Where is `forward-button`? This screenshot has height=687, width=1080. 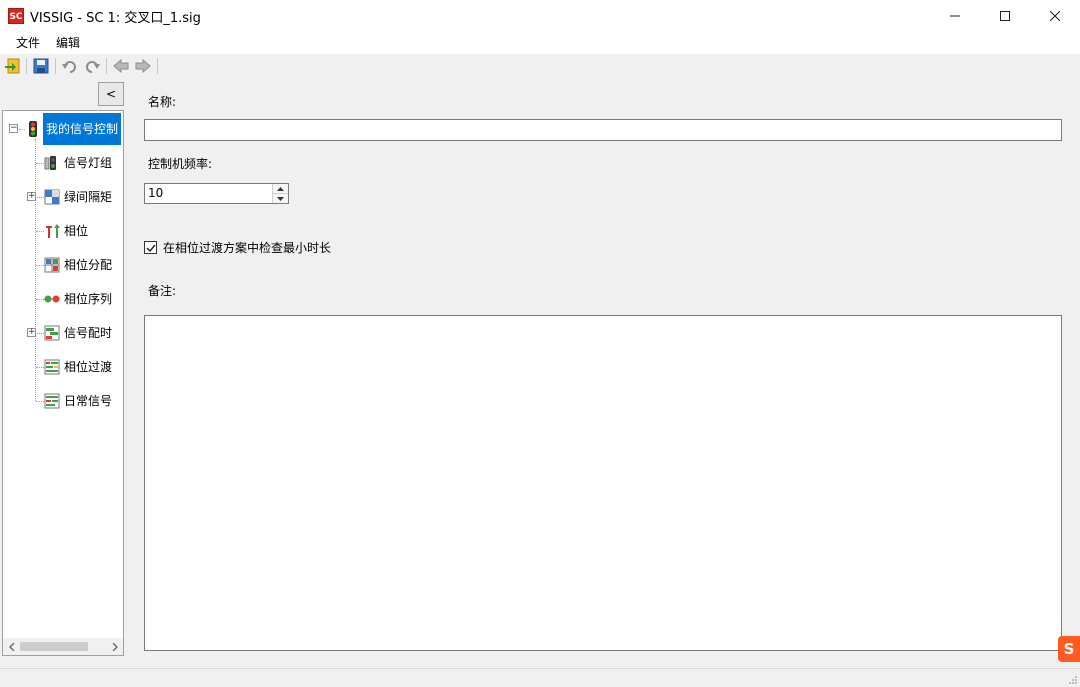 forward-button is located at coordinates (143, 66).